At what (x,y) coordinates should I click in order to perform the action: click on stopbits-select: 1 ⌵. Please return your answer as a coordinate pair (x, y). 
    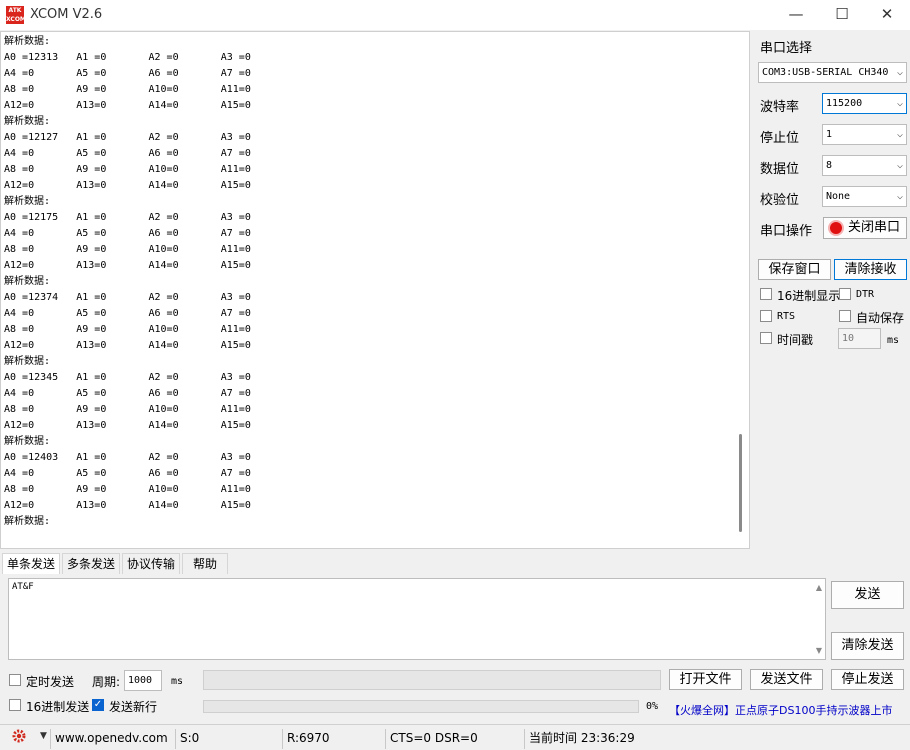
    Looking at the image, I should click on (864, 134).